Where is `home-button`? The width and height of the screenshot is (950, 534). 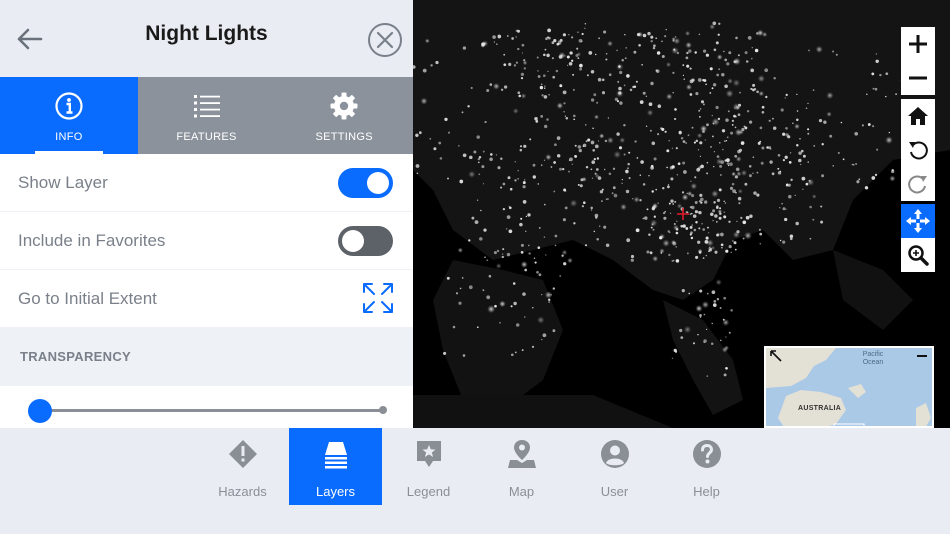 home-button is located at coordinates (918, 116).